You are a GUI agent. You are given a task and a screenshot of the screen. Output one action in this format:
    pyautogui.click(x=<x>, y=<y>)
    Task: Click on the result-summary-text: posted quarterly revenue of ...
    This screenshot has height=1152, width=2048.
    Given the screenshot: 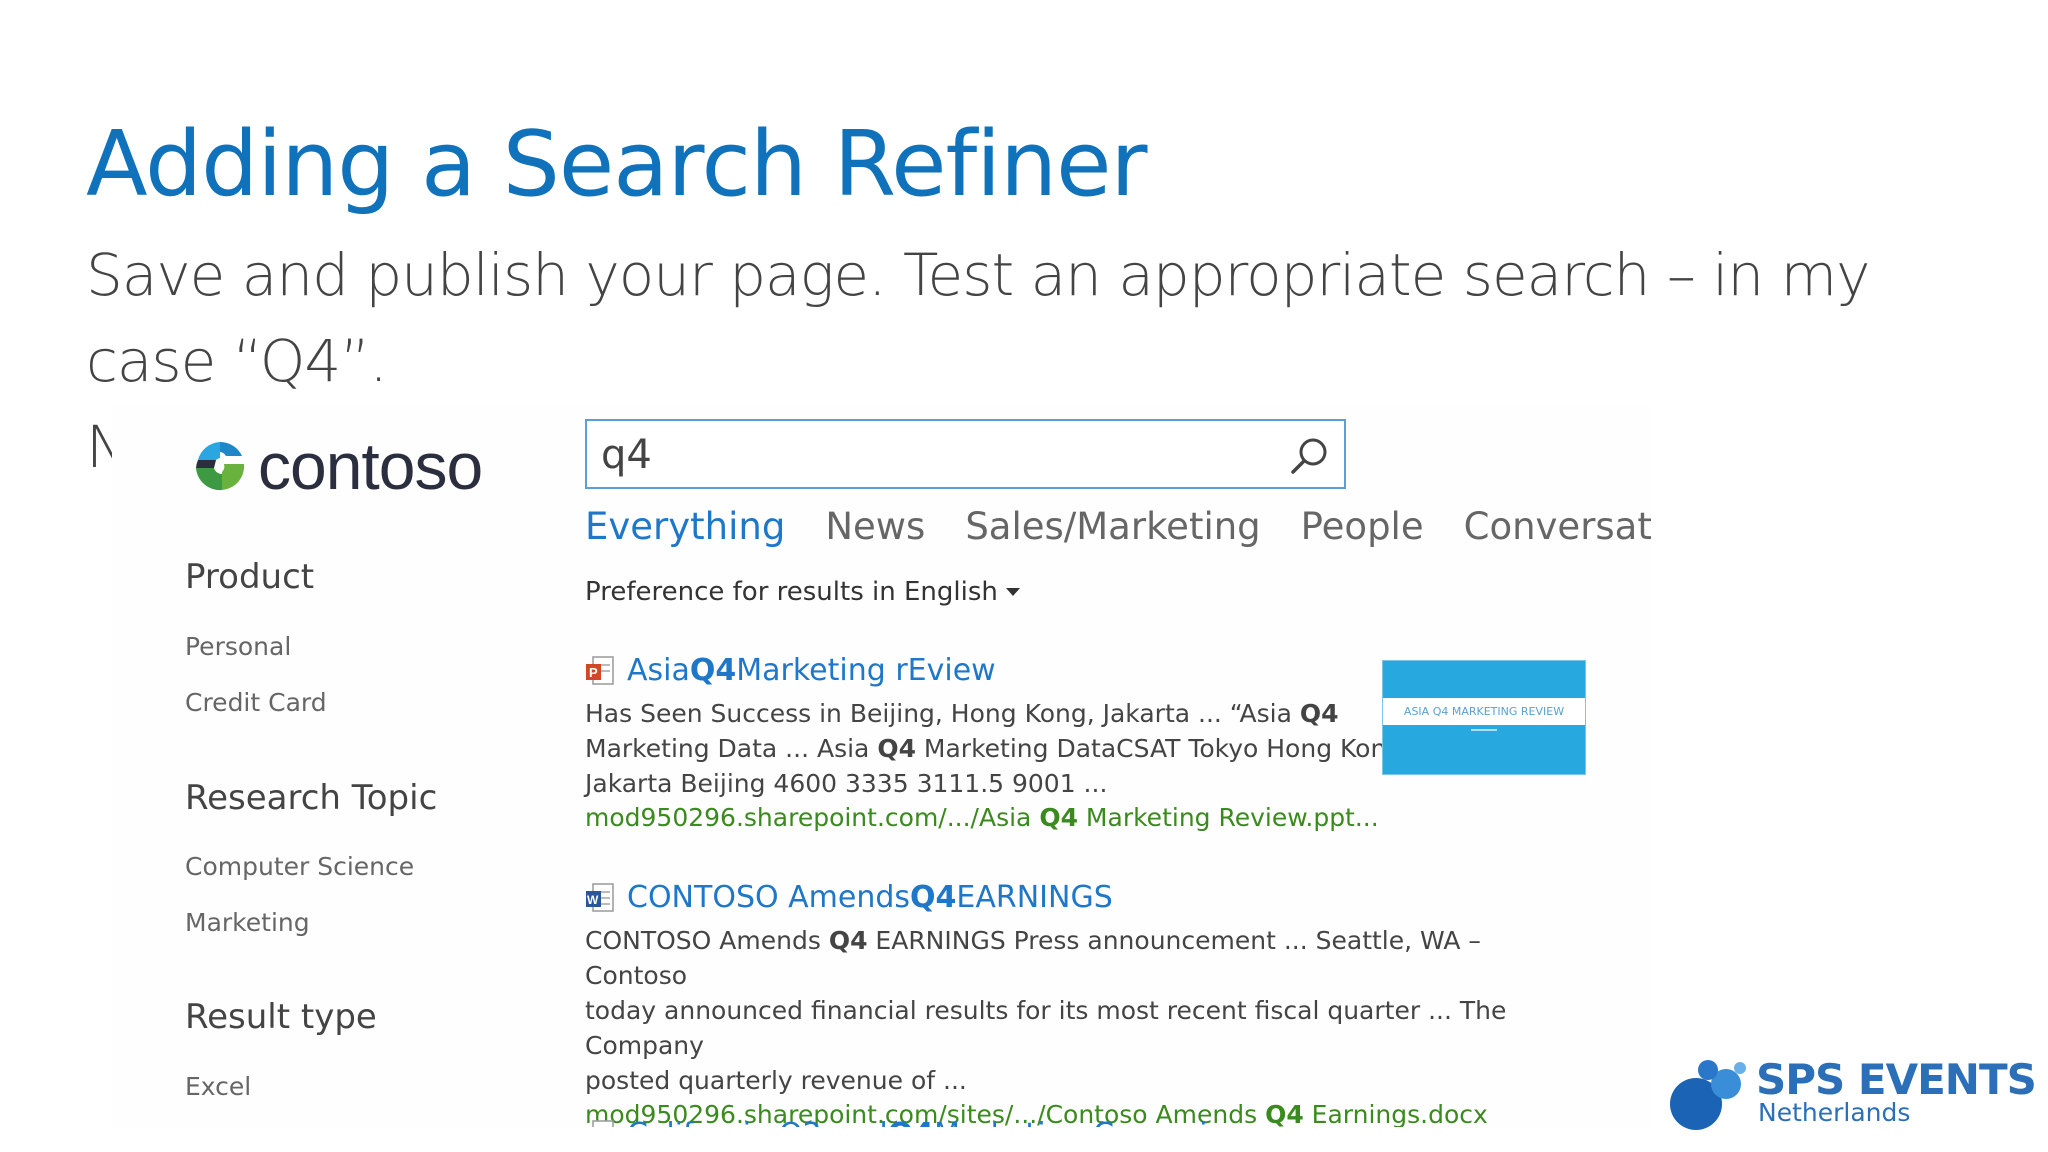 What is the action you would take?
    pyautogui.click(x=776, y=1080)
    